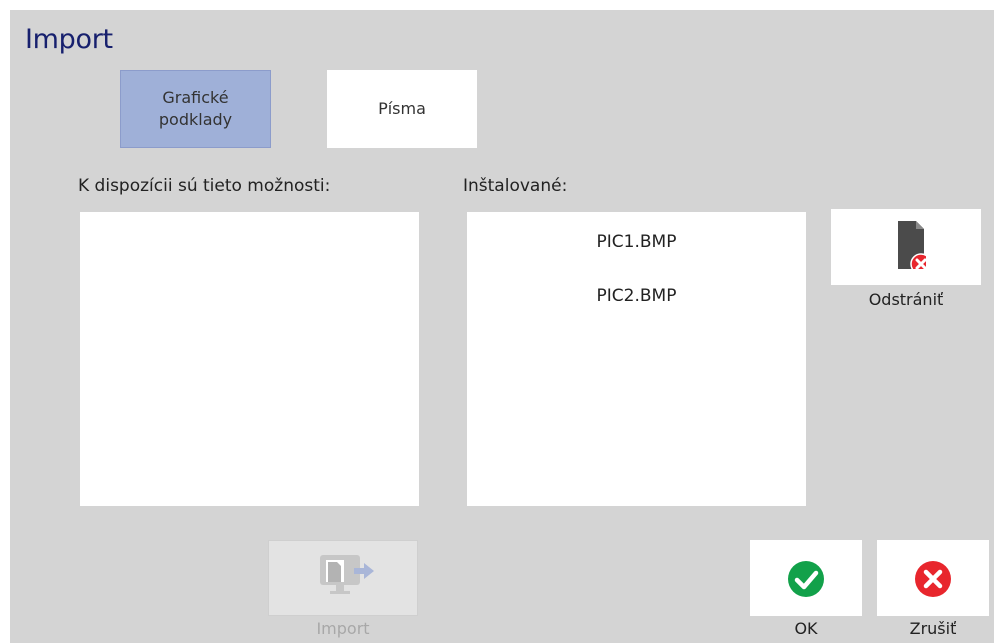 Image resolution: width=994 pixels, height=643 pixels. I want to click on tab-graphics-label: Grafické podklady, so click(195, 108).